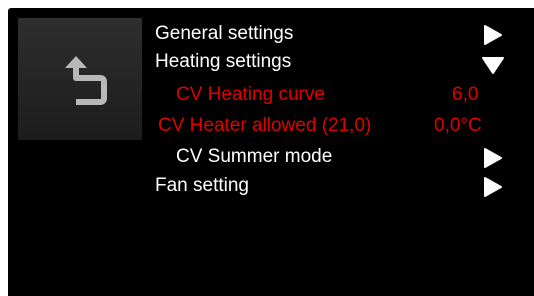 Image resolution: width=534 pixels, height=296 pixels. Describe the element at coordinates (224, 33) in the screenshot. I see `menu-item-label: General settings` at that location.